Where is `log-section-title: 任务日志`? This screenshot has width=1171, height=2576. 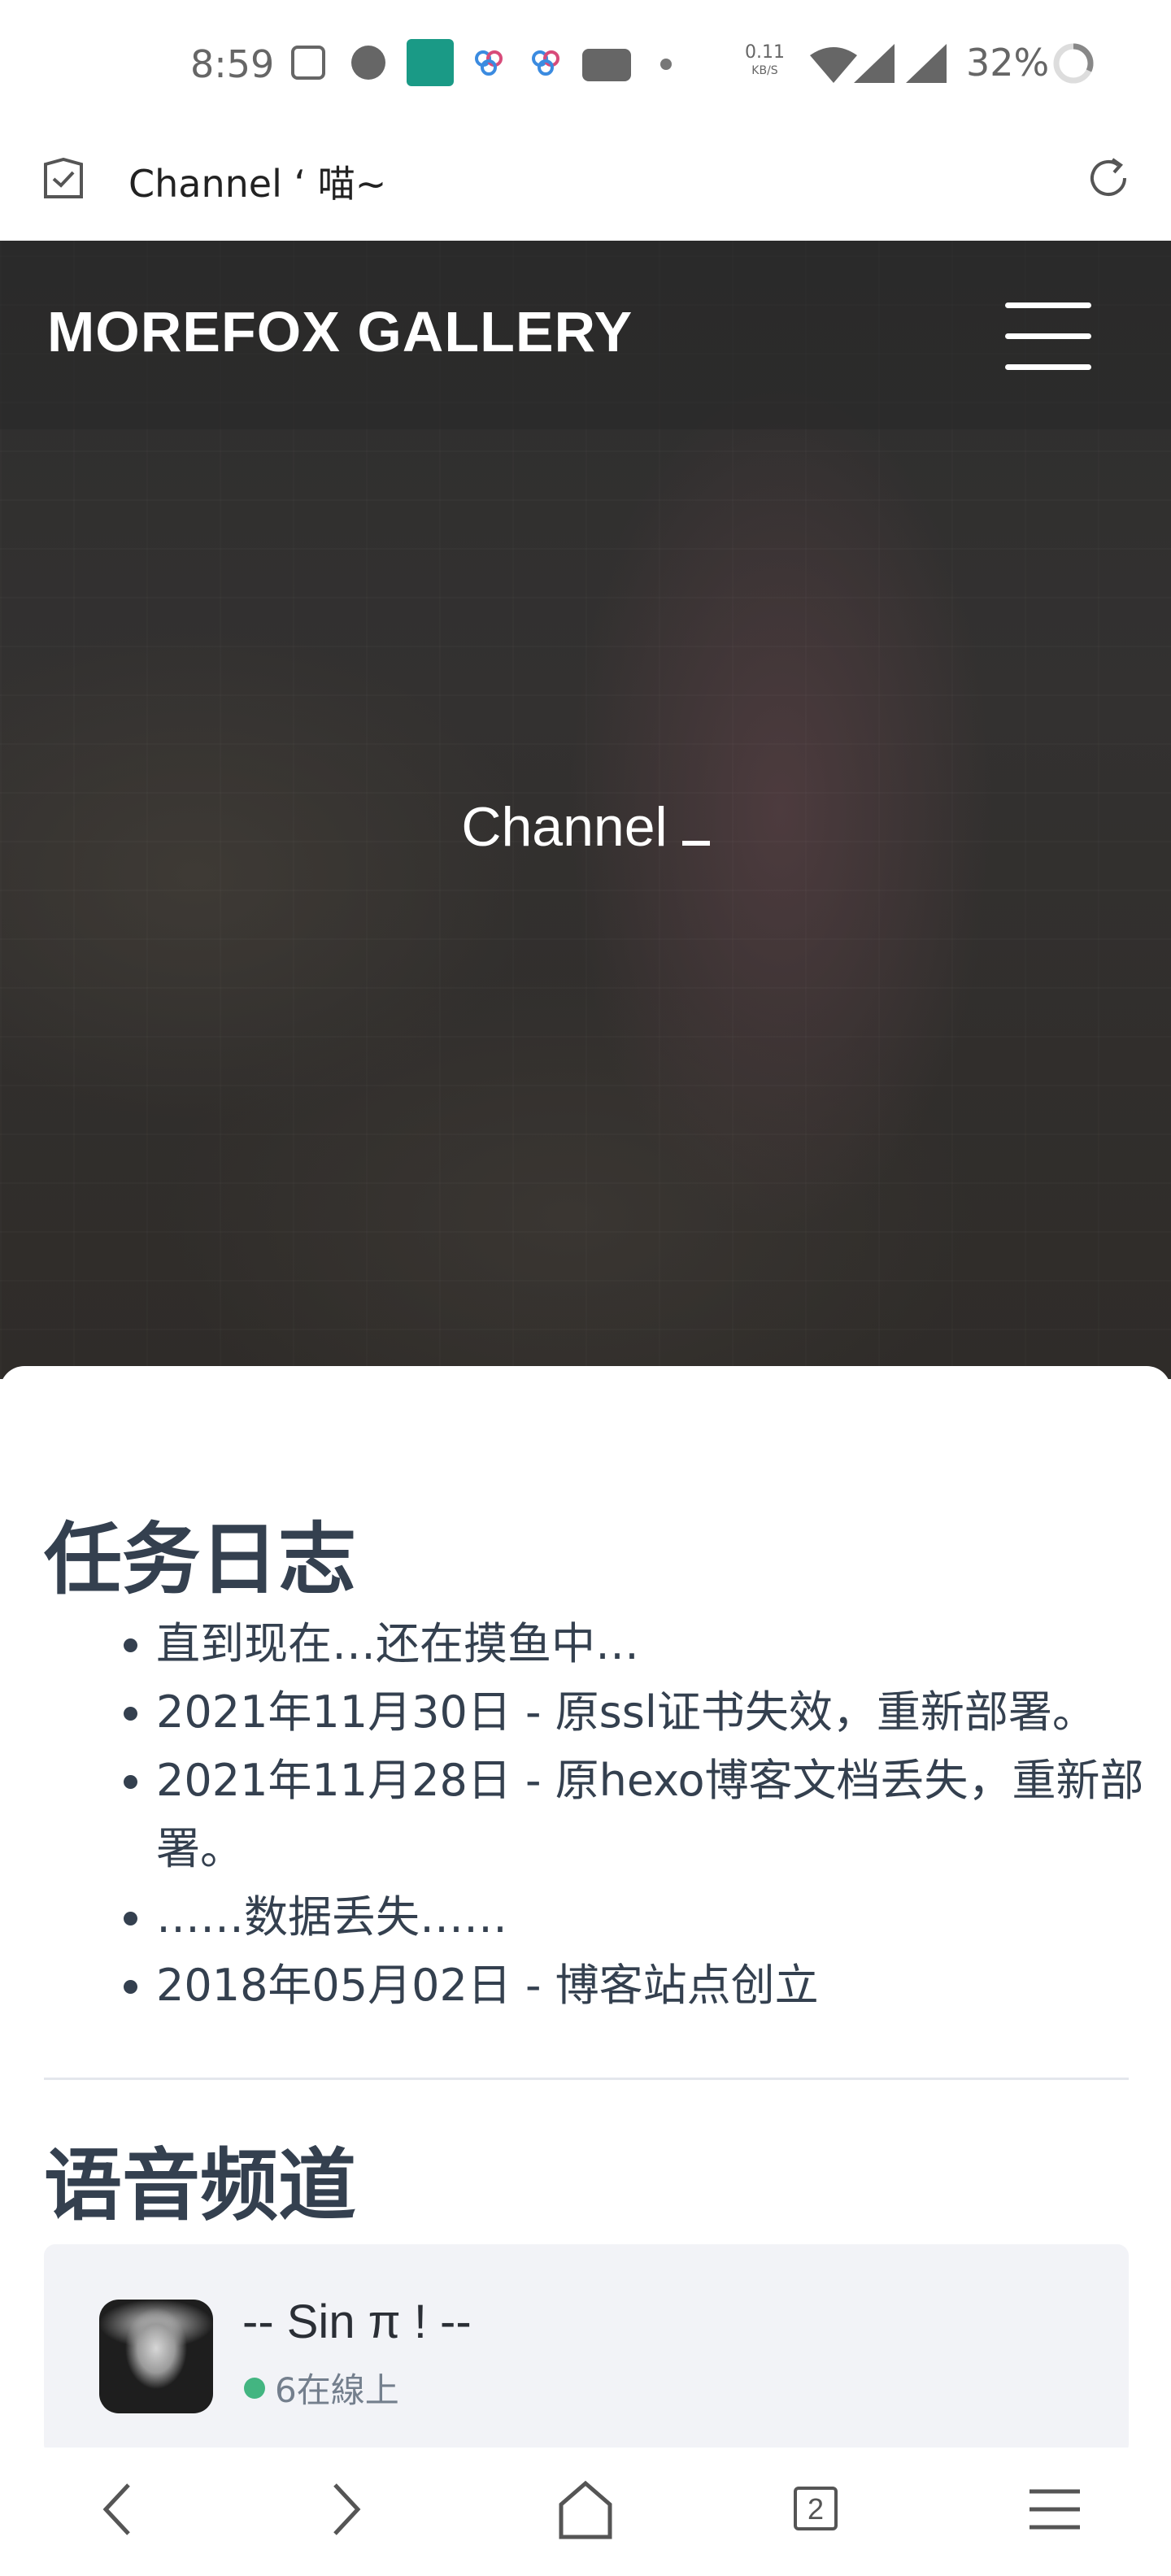 log-section-title: 任务日志 is located at coordinates (200, 1560).